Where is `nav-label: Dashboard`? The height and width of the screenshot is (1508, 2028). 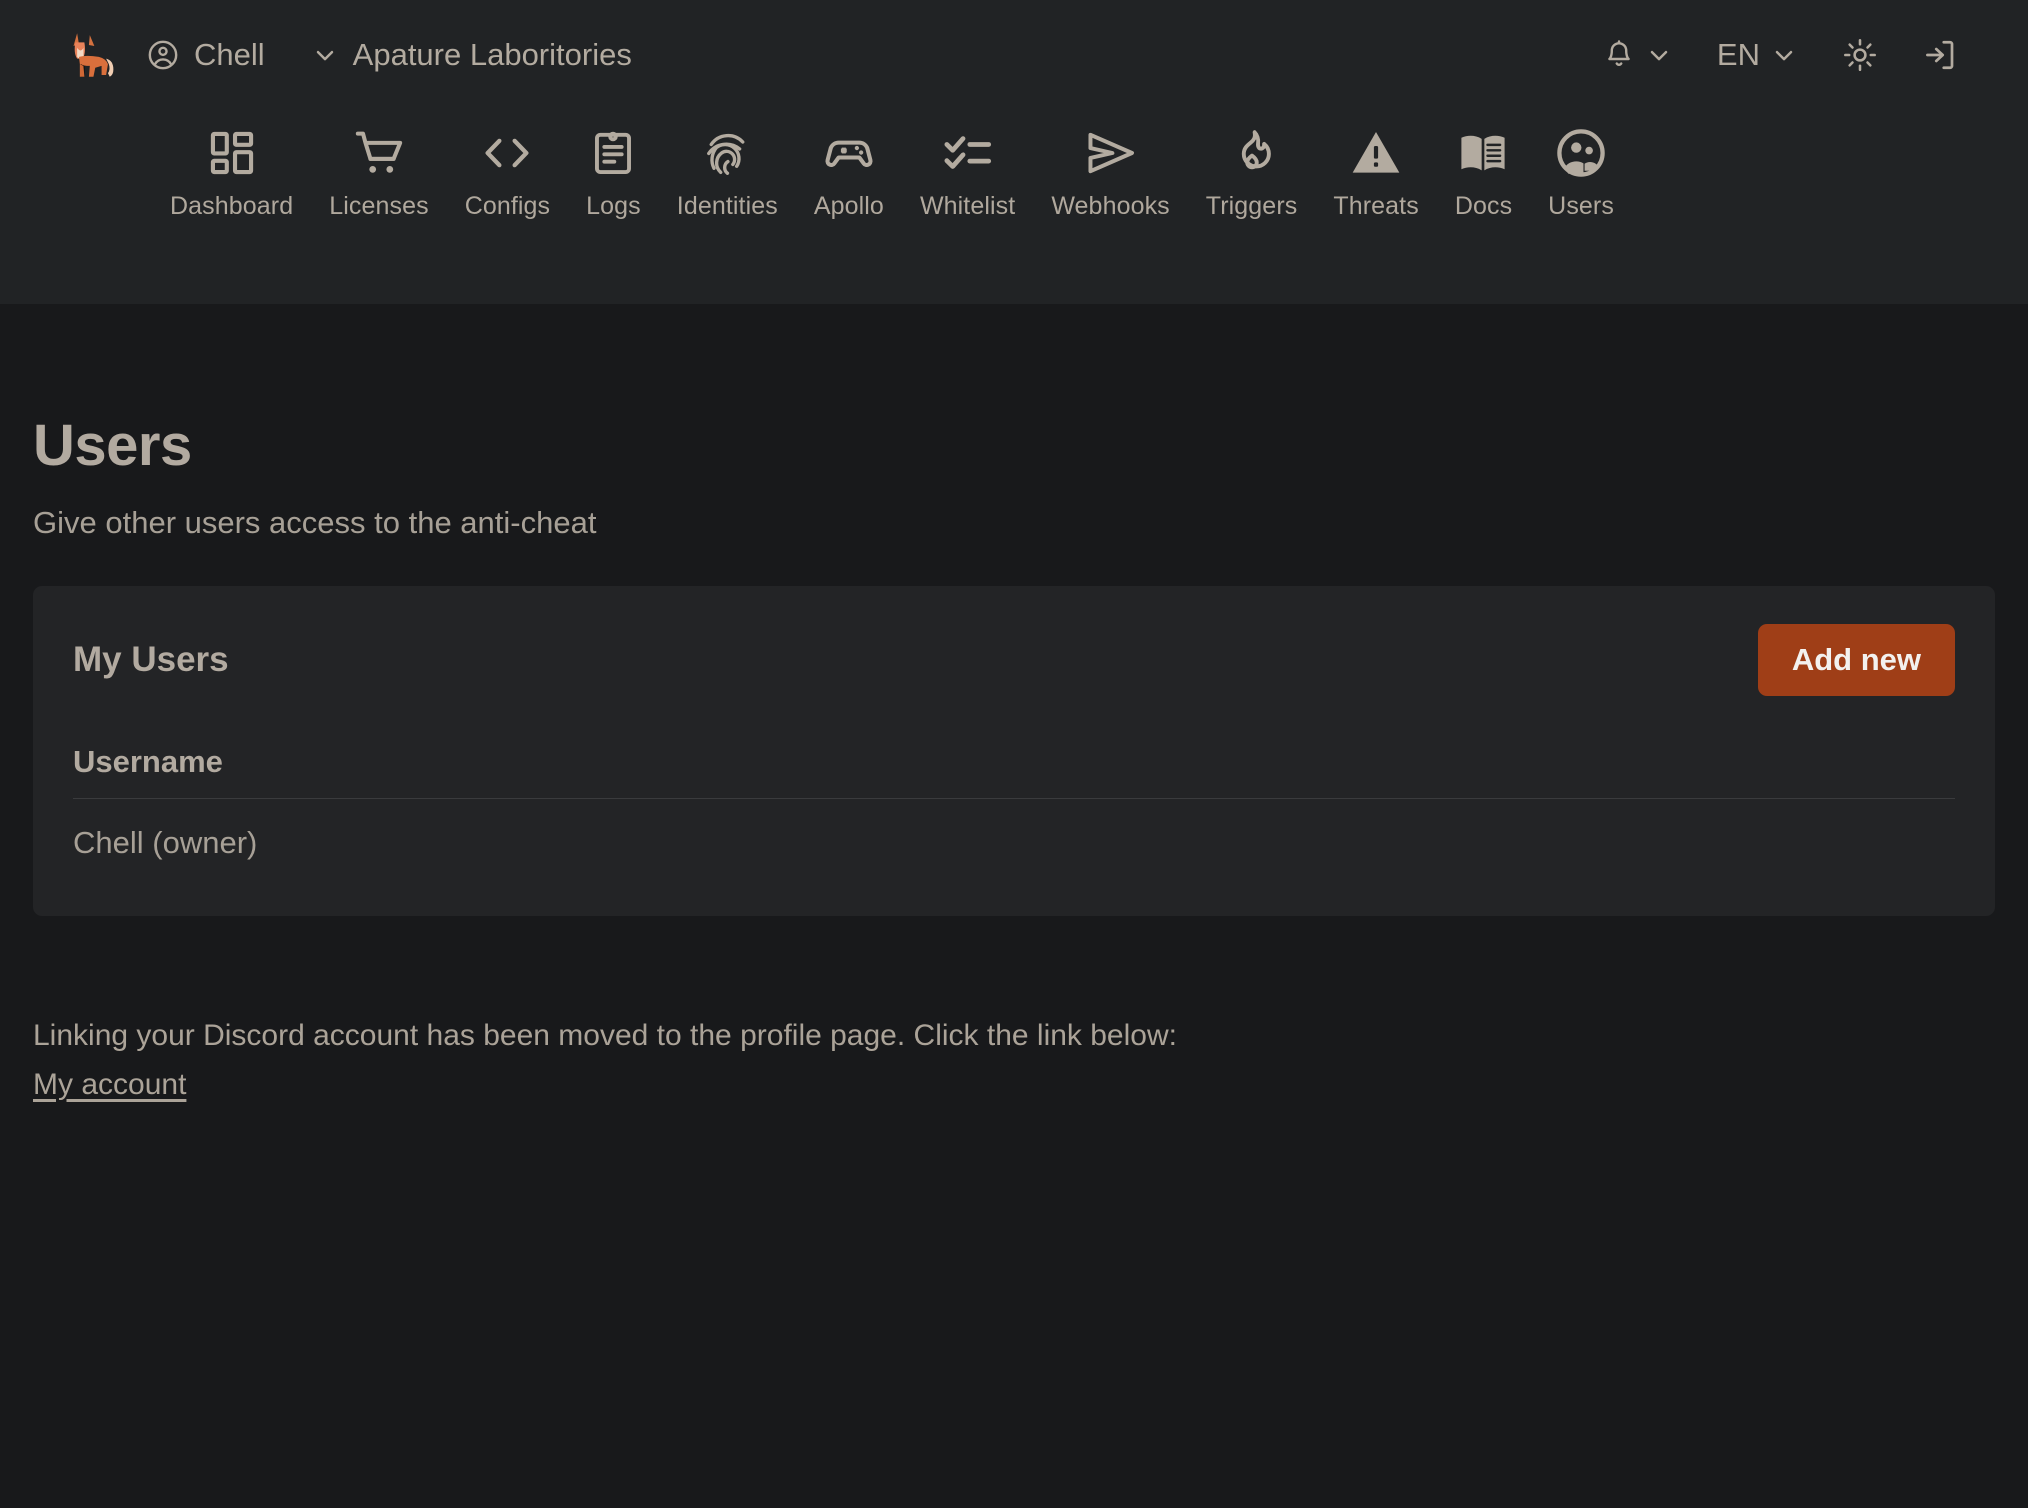 nav-label: Dashboard is located at coordinates (232, 206).